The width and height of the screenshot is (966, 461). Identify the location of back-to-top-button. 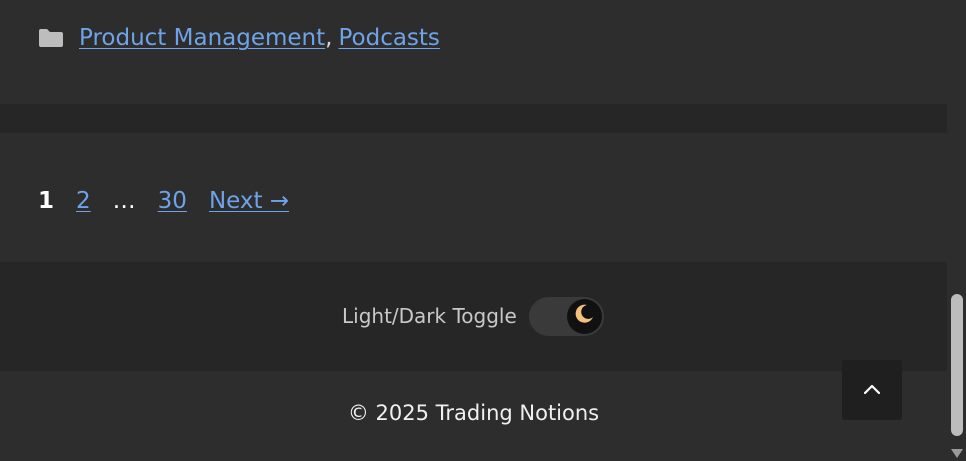
(872, 390).